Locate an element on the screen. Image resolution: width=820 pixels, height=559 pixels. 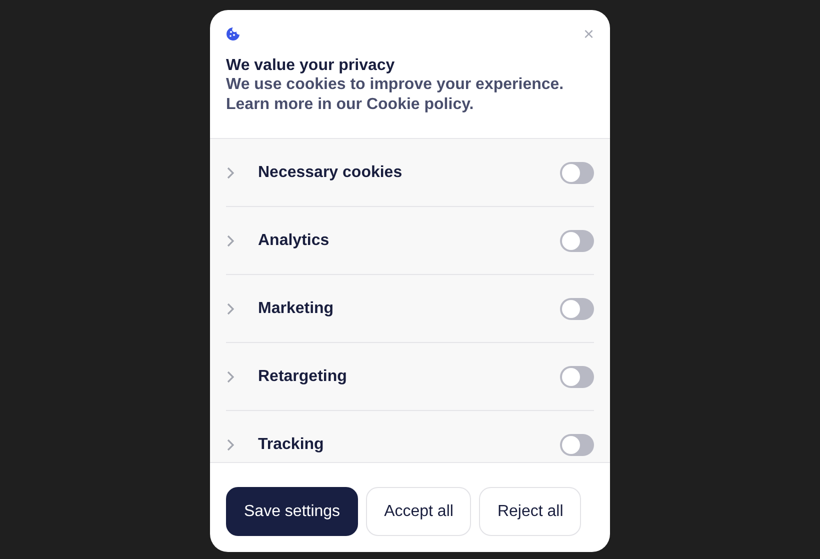
consent-button: Reject all is located at coordinates (530, 511).